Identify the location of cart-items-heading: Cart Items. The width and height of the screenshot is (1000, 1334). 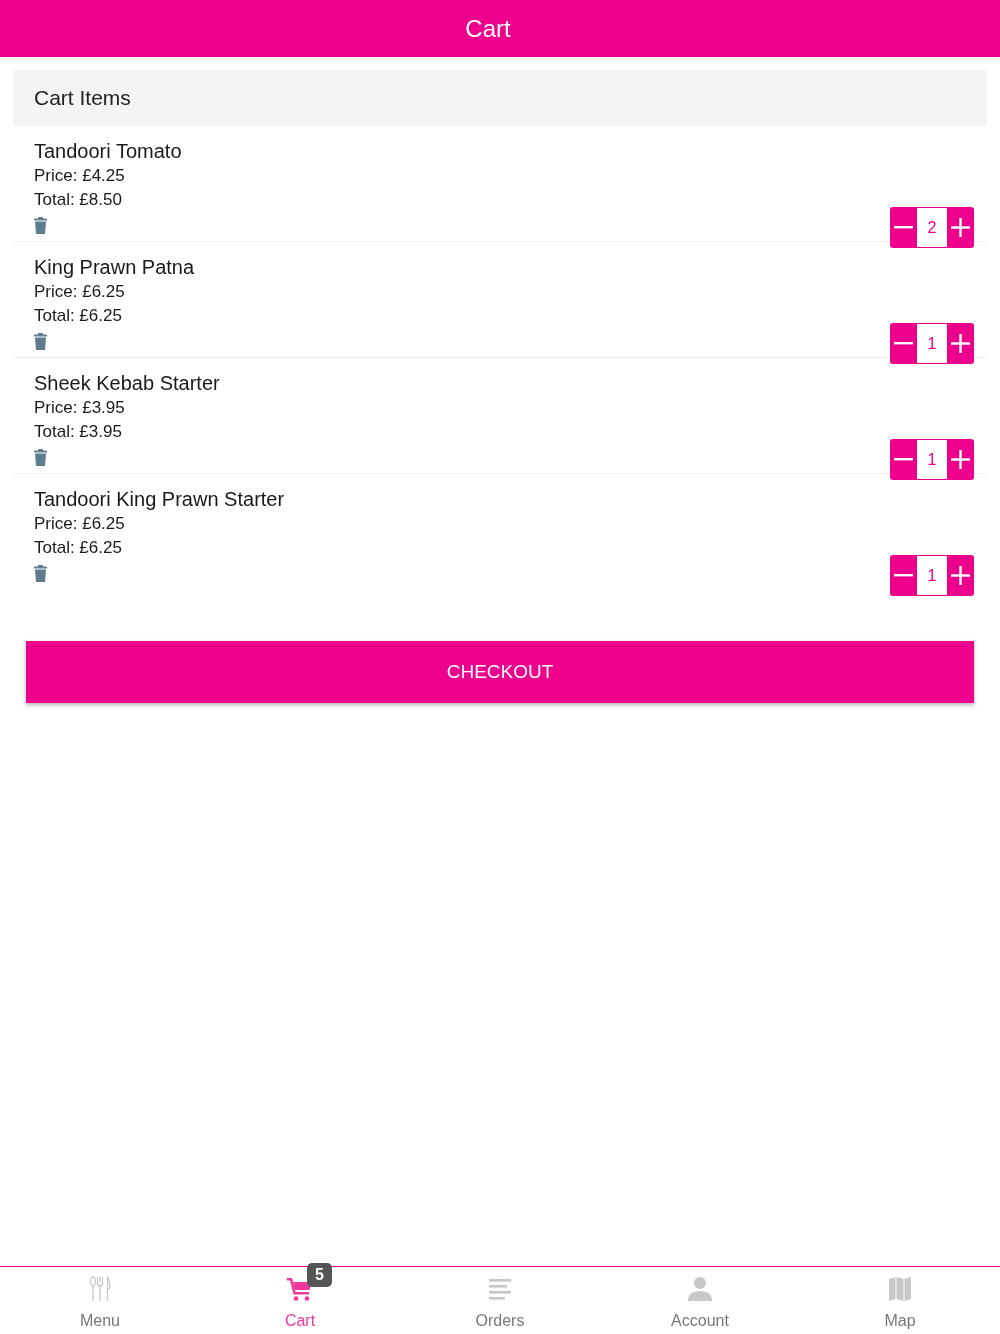
(82, 98).